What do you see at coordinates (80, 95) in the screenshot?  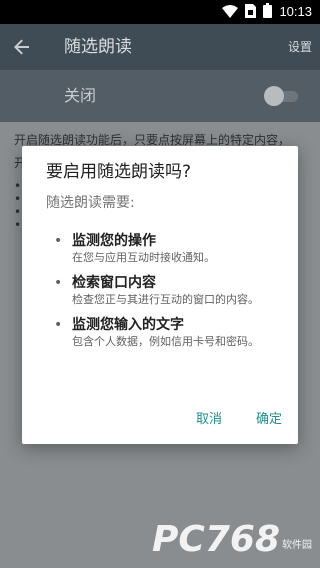 I see `switch-label: 关闭` at bounding box center [80, 95].